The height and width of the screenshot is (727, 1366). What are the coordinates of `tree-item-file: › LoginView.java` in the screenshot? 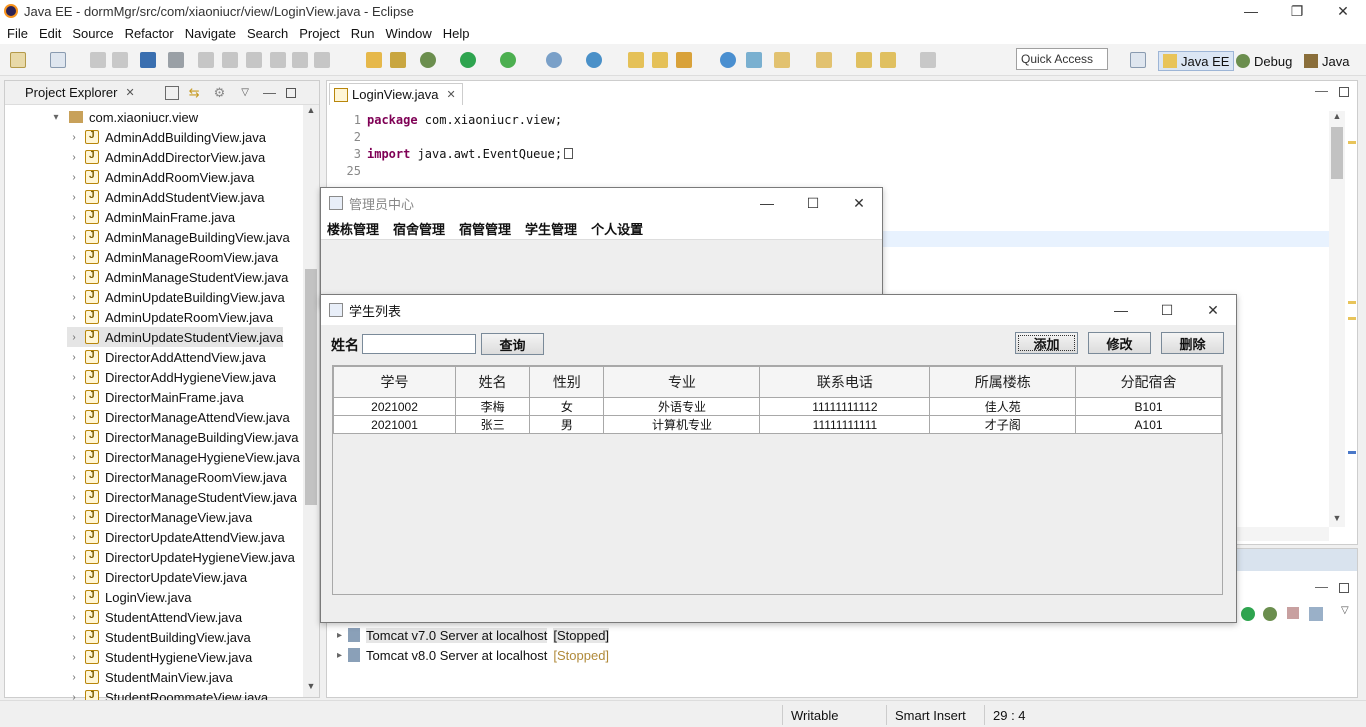 It's located at (129, 597).